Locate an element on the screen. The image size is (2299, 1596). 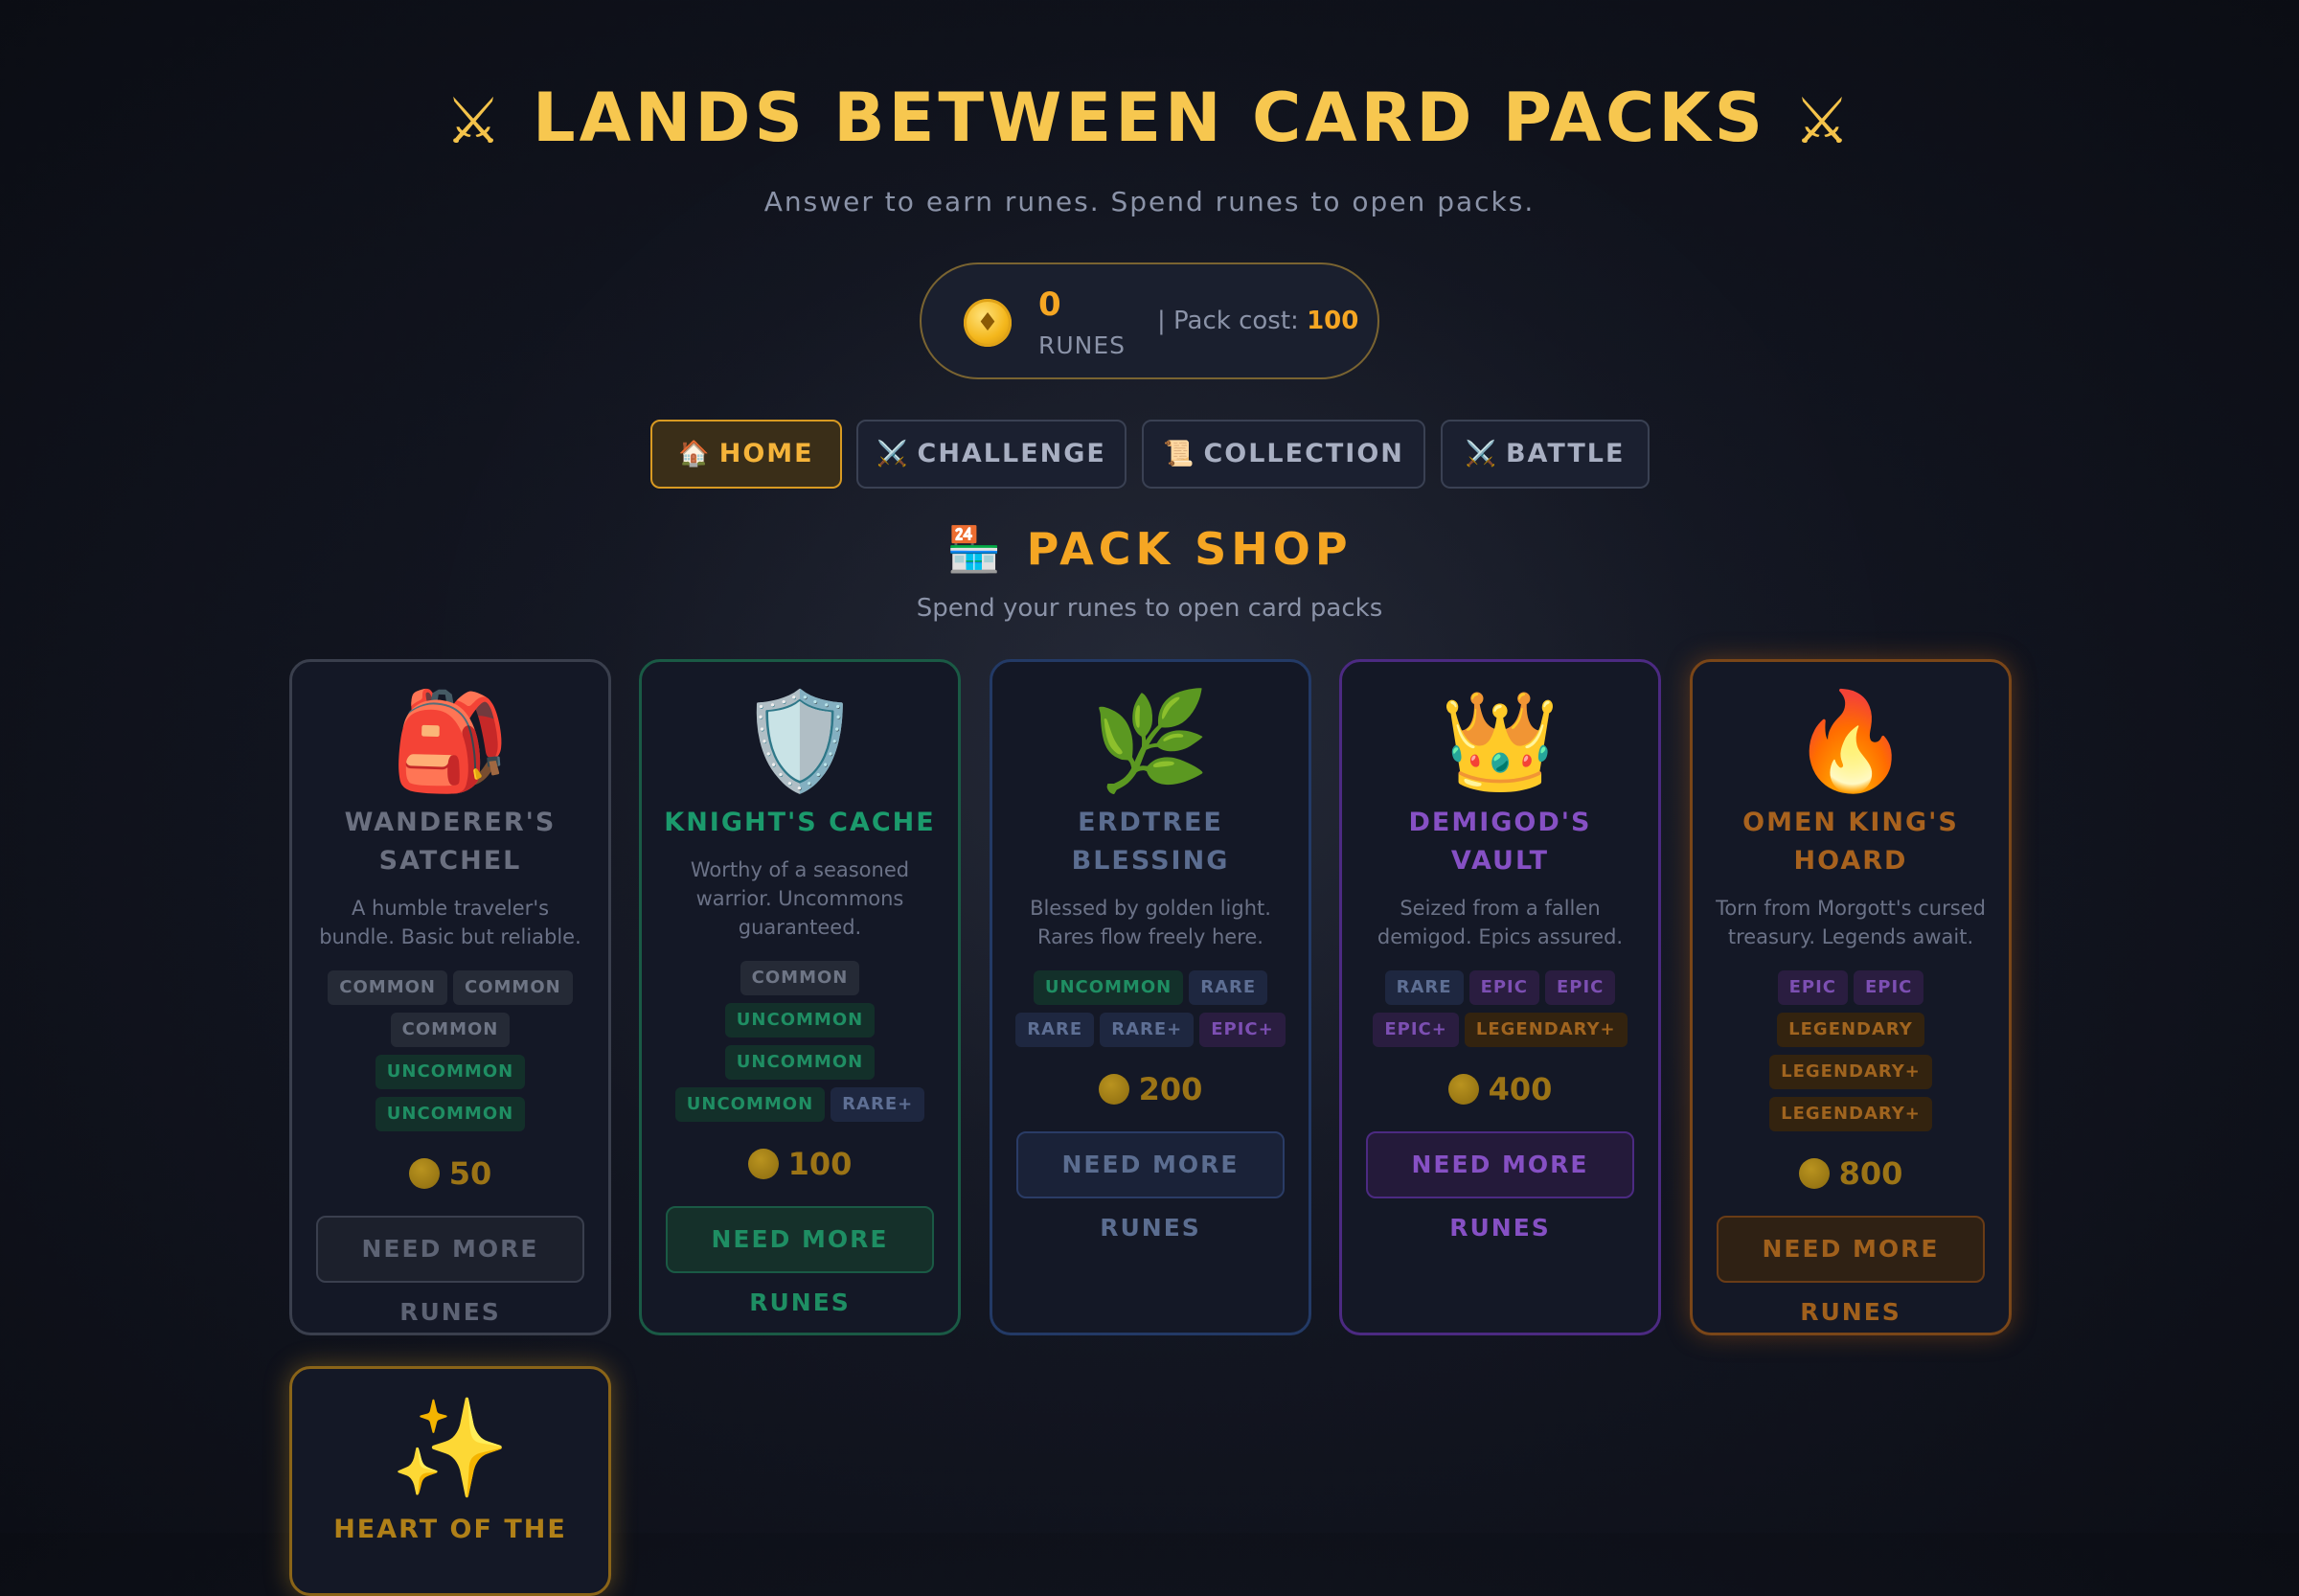
pack-name: HEART OF THE is located at coordinates (450, 1529).